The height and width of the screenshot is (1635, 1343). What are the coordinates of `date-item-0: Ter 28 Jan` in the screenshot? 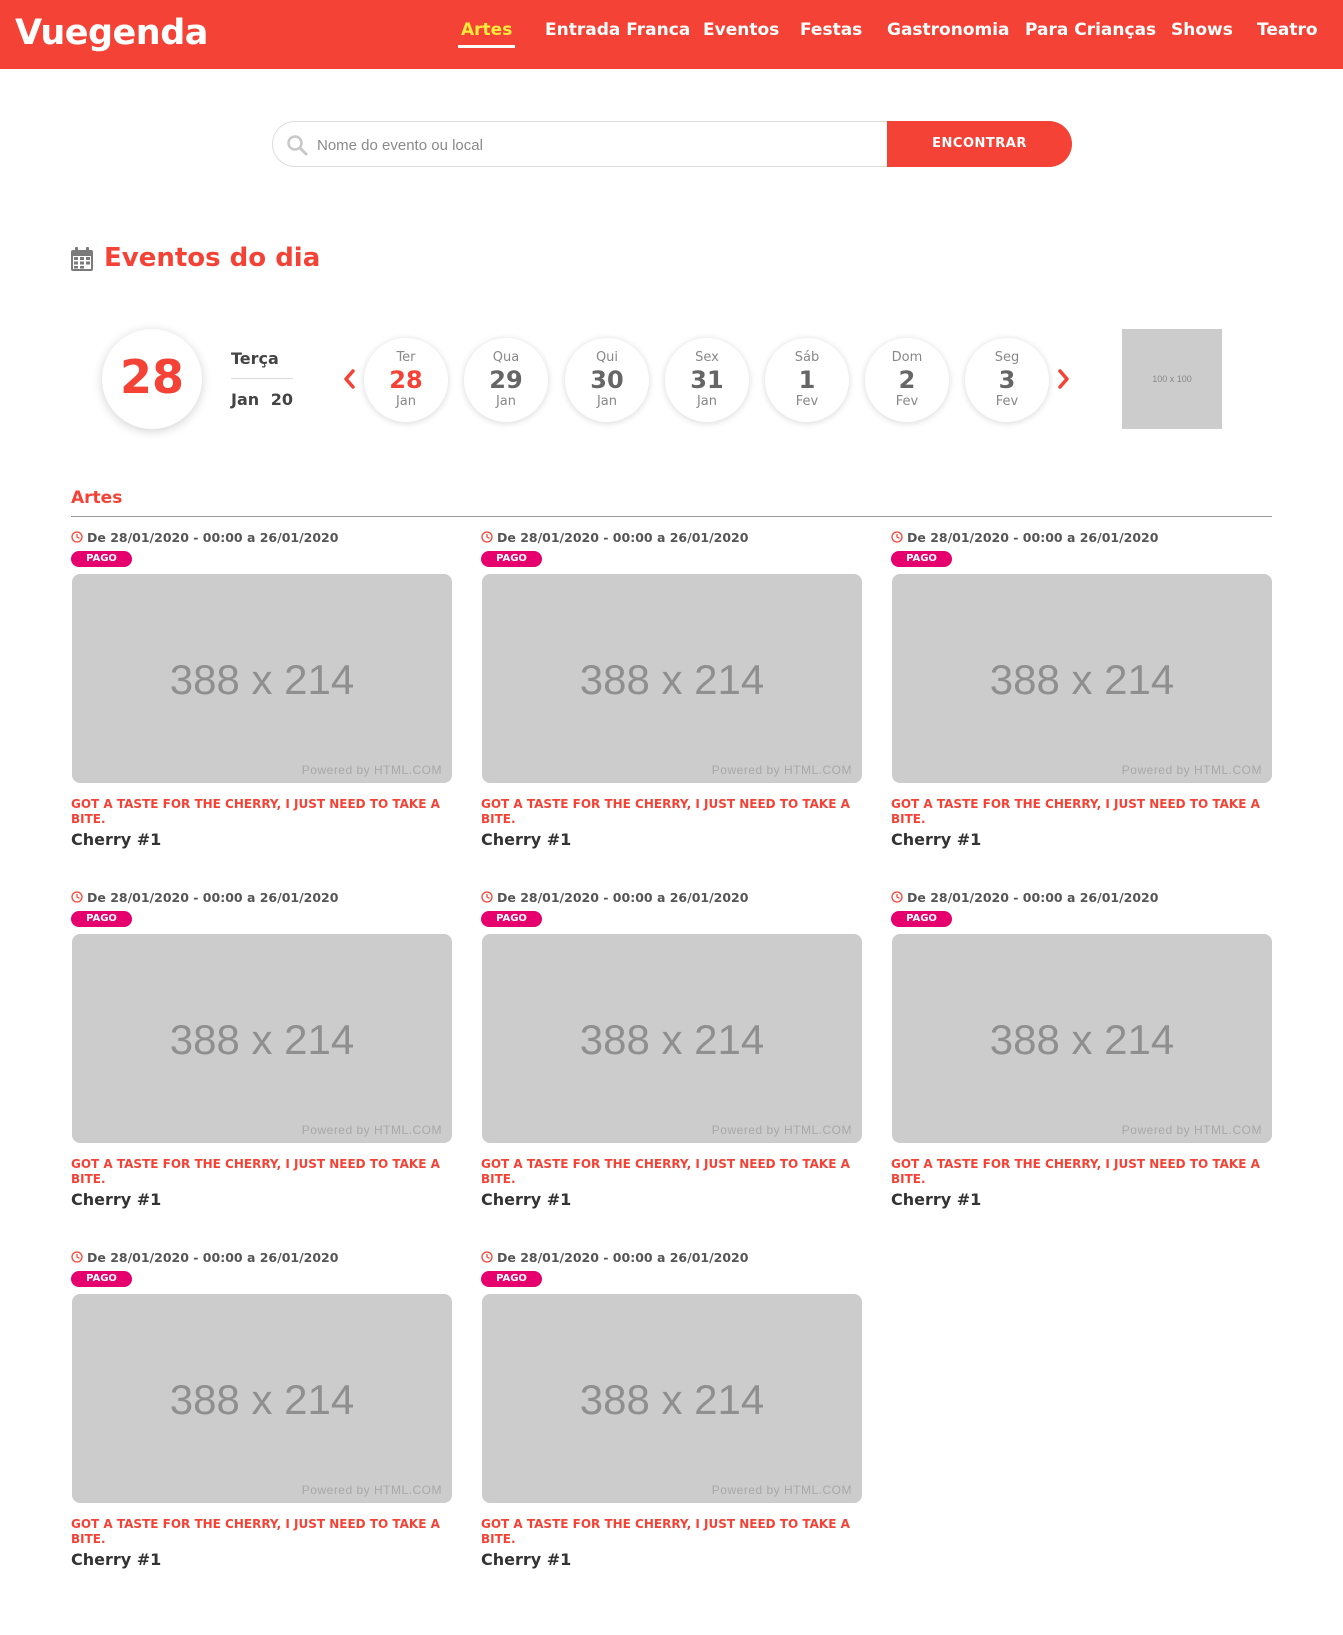 It's located at (406, 380).